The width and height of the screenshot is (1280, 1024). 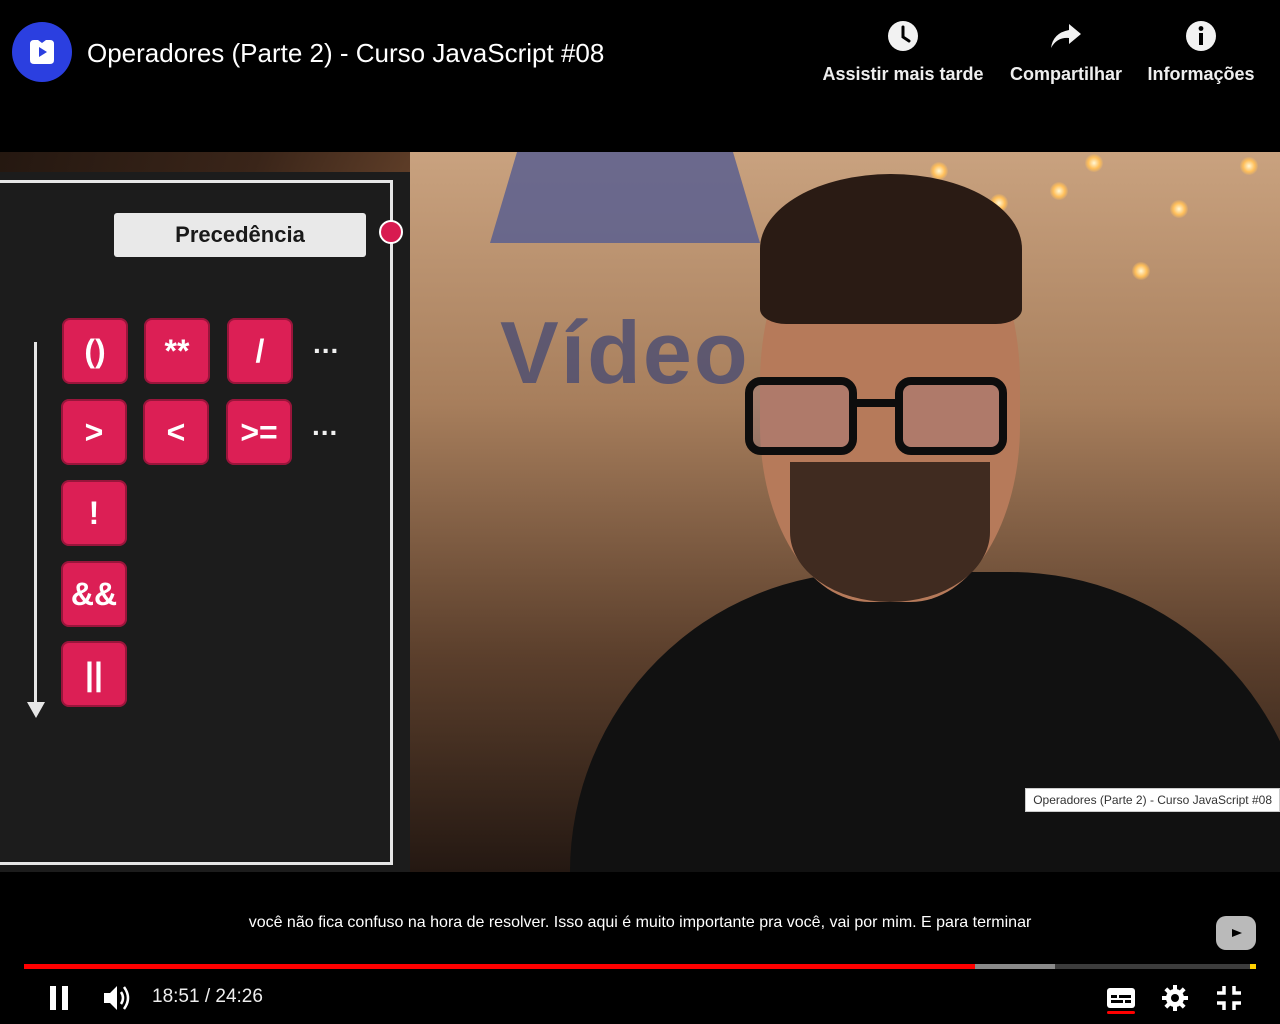 I want to click on operator-less-than: <, so click(x=176, y=432).